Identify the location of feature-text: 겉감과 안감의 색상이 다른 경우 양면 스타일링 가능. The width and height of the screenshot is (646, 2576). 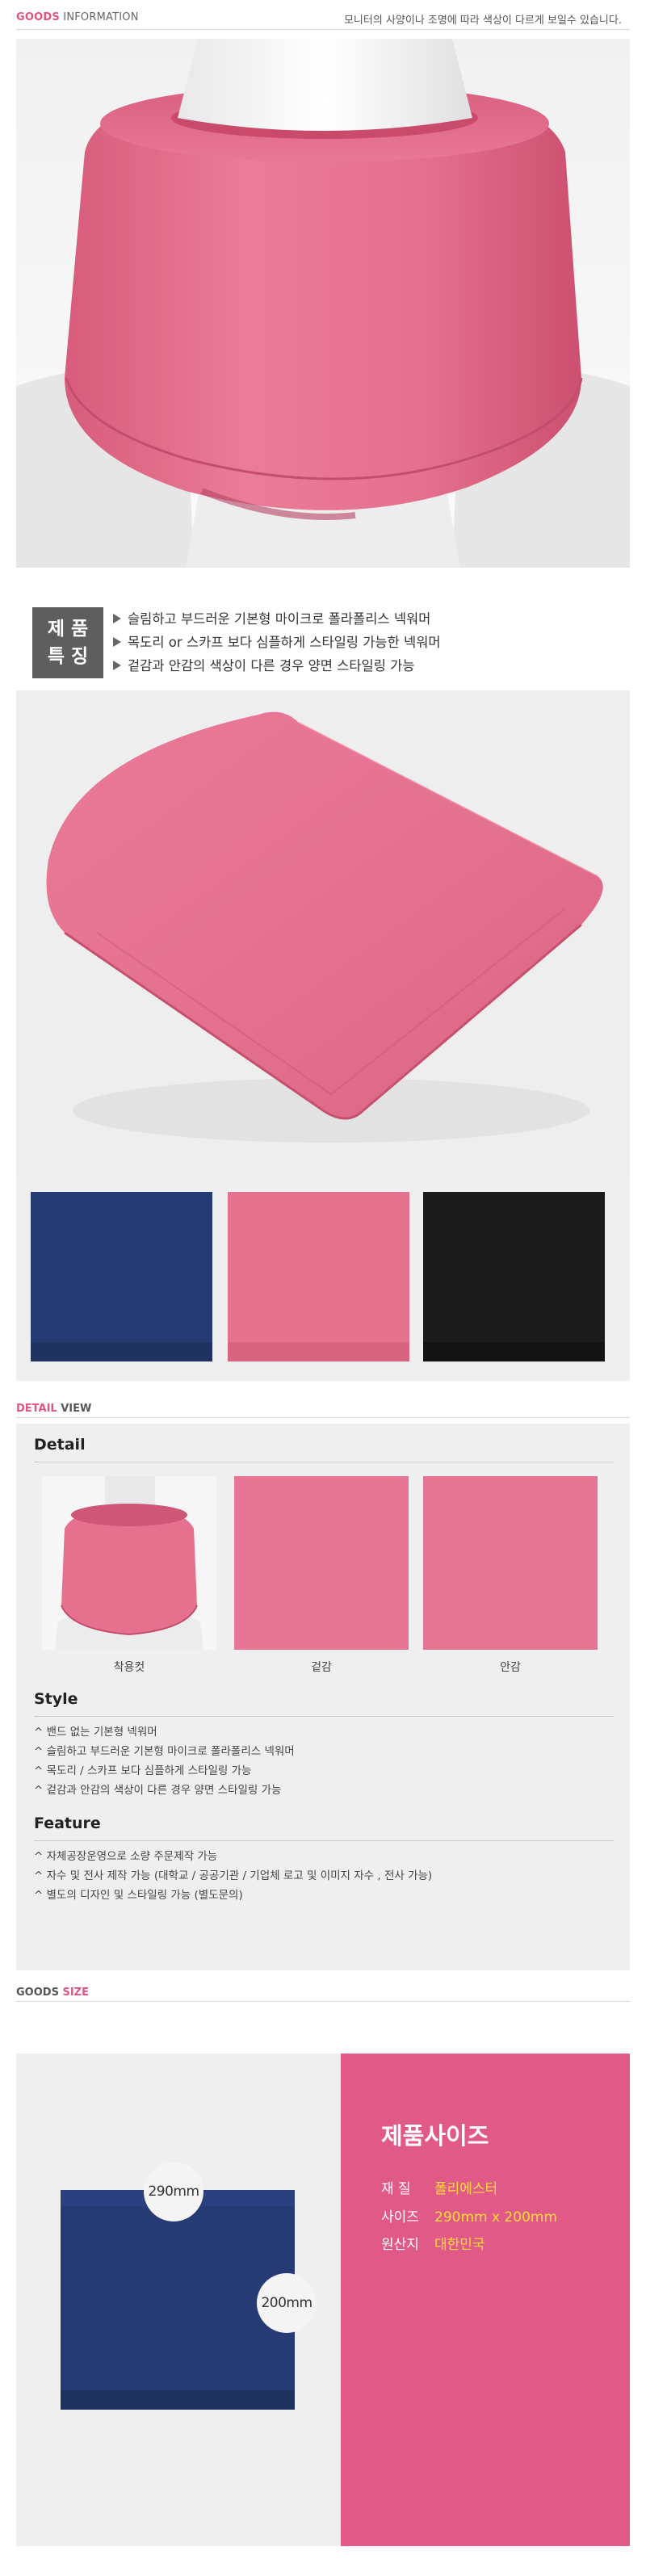
(271, 665).